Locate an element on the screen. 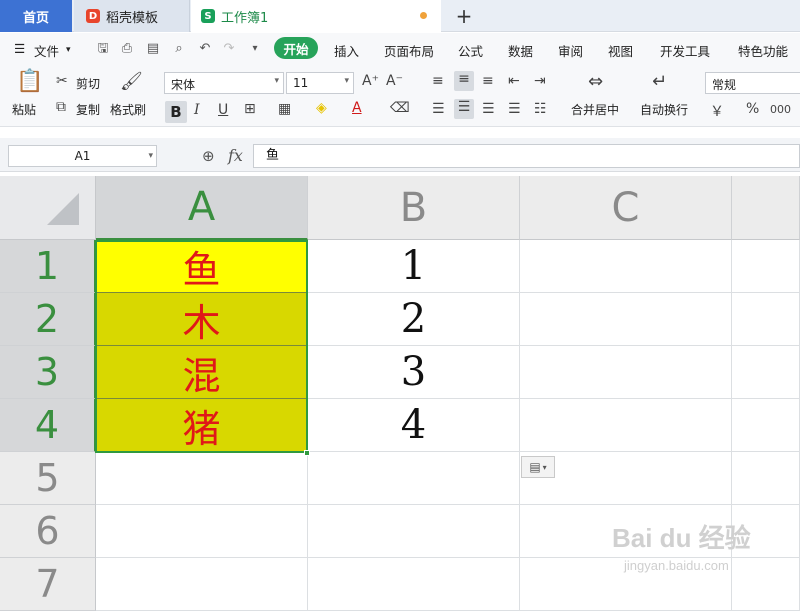 The image size is (800, 611). cell-d4 is located at coordinates (766, 425).